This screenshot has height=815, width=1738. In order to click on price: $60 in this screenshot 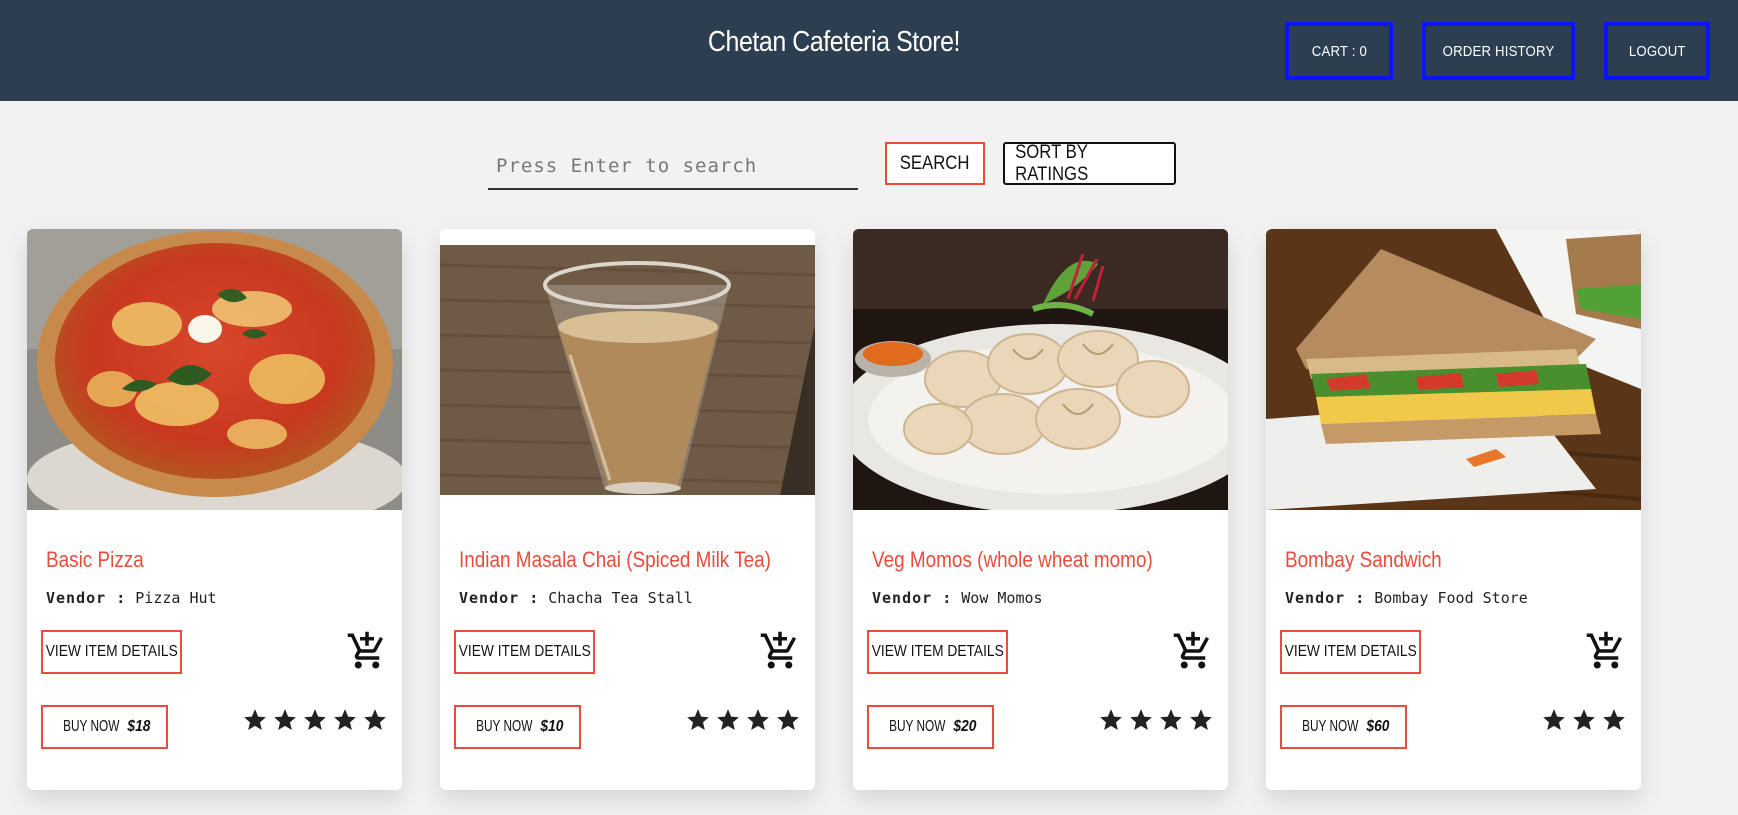, I will do `click(1378, 726)`.